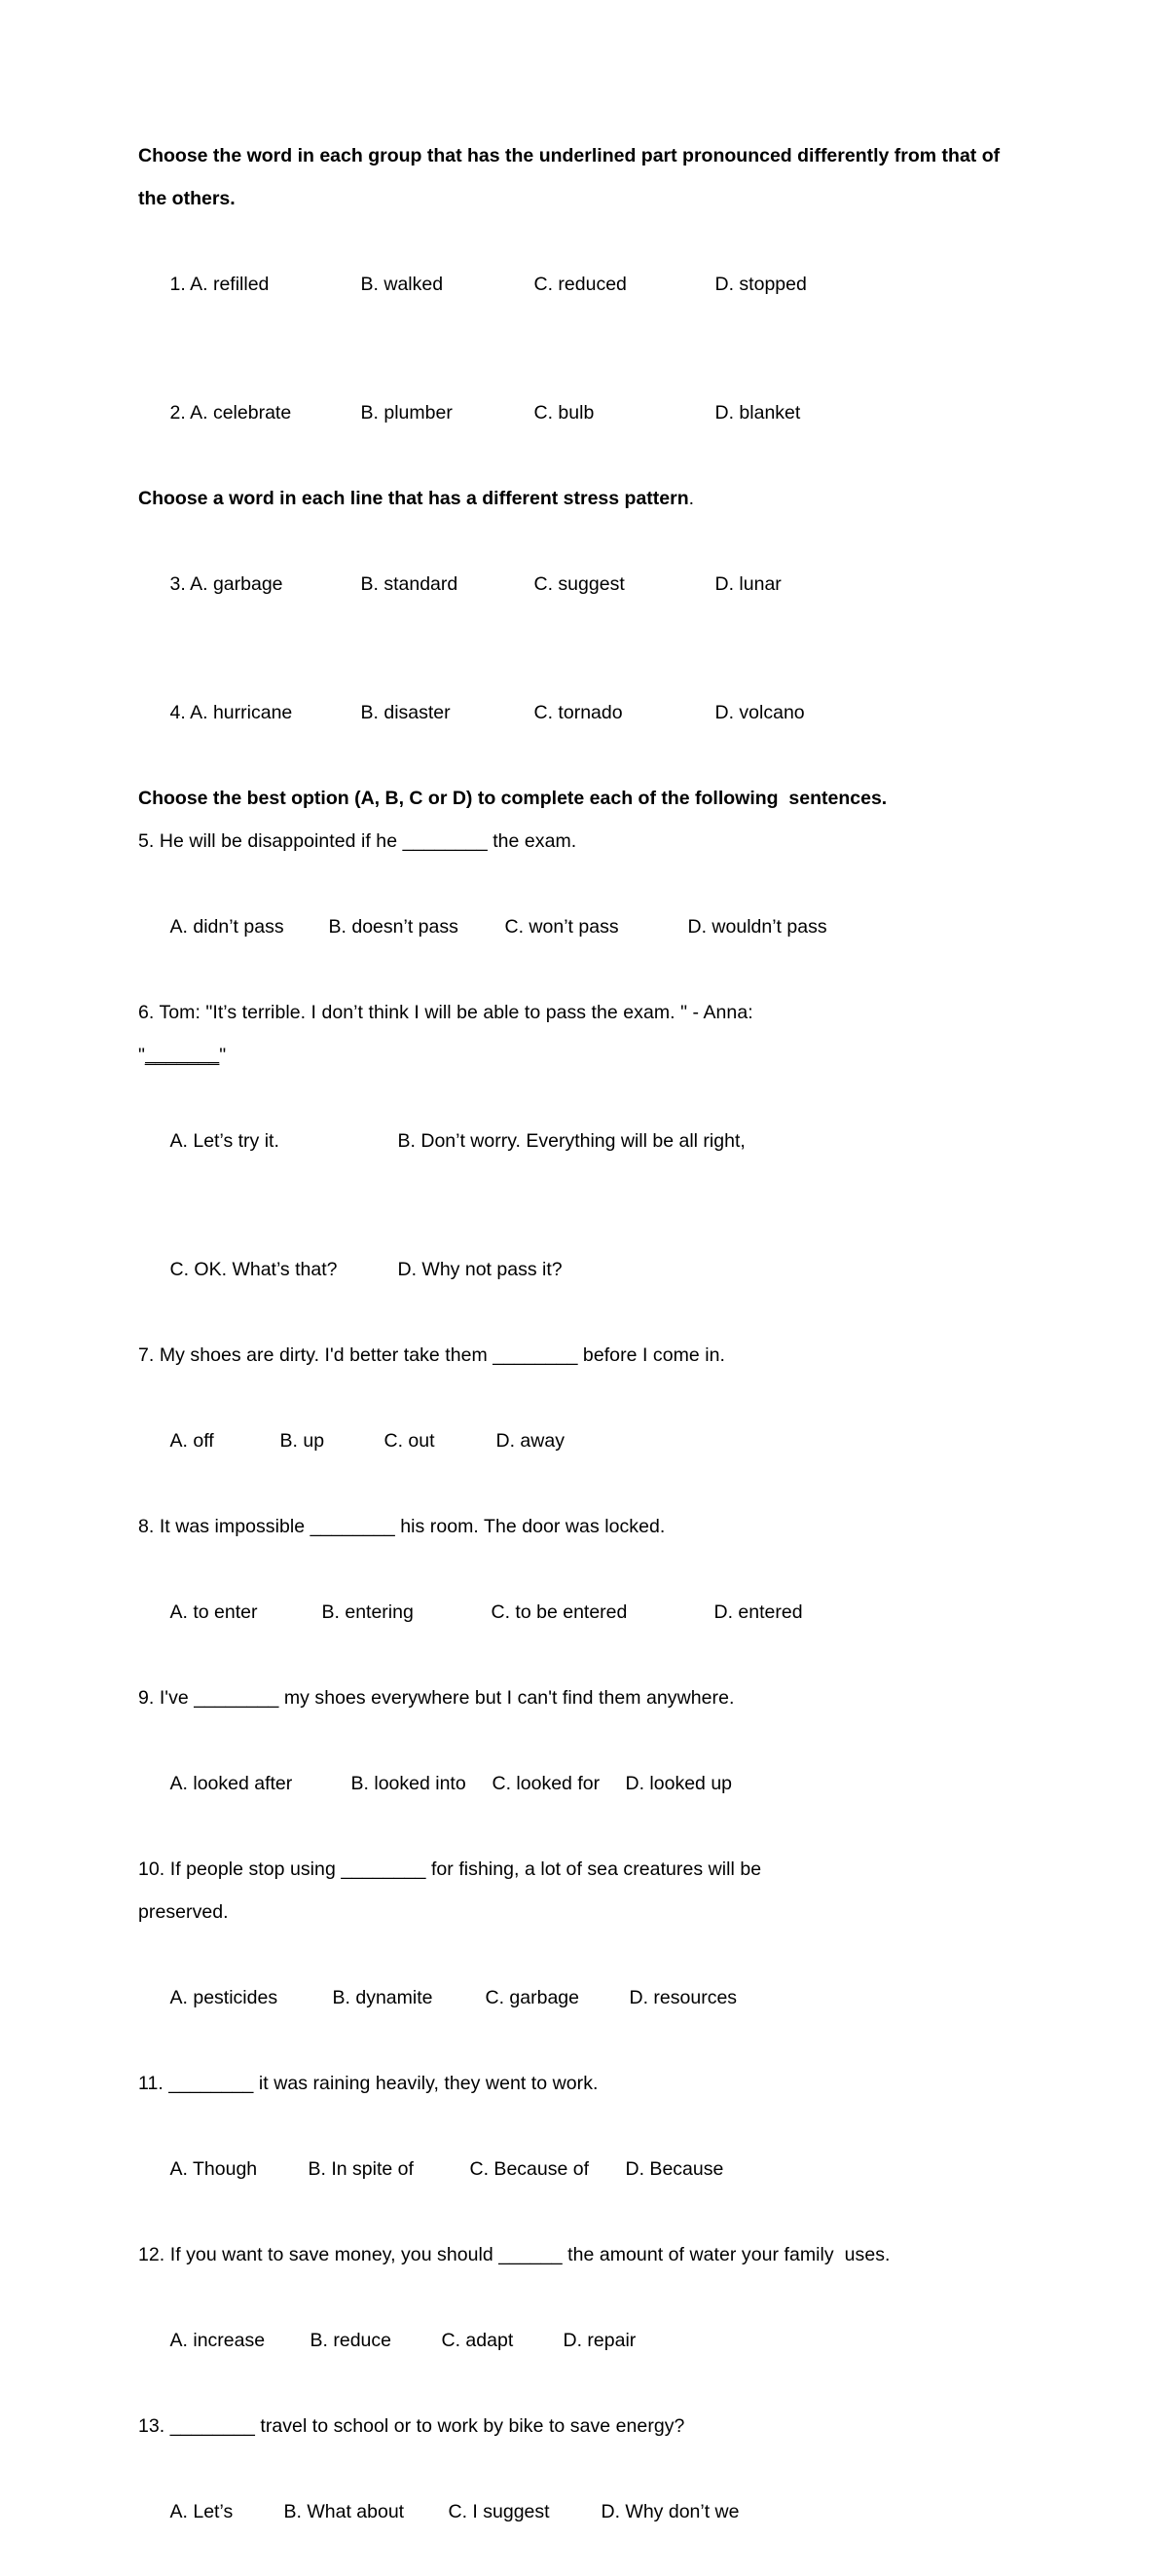 The height and width of the screenshot is (2576, 1168). I want to click on question-13-option-b: B. What about, so click(344, 2511).